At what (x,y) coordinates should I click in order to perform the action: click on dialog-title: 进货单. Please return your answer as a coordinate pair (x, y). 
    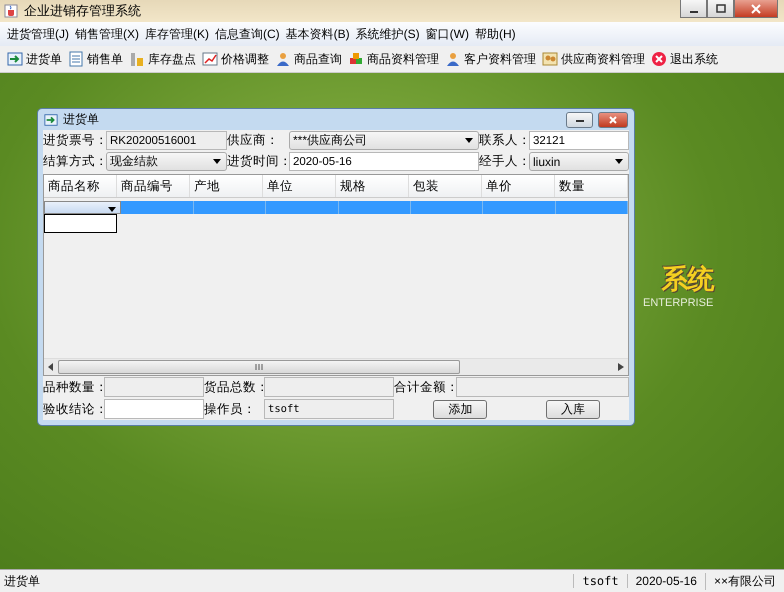
    Looking at the image, I should click on (81, 119).